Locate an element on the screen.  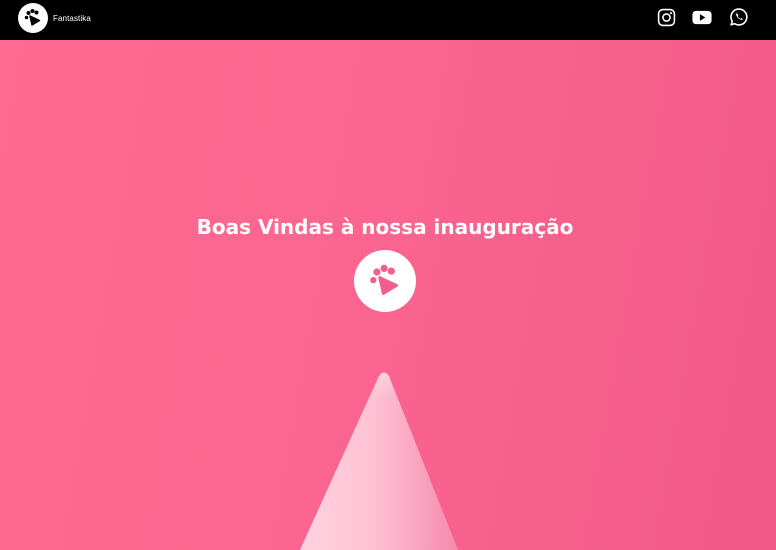
brand-link: Fantastika is located at coordinates (54, 18).